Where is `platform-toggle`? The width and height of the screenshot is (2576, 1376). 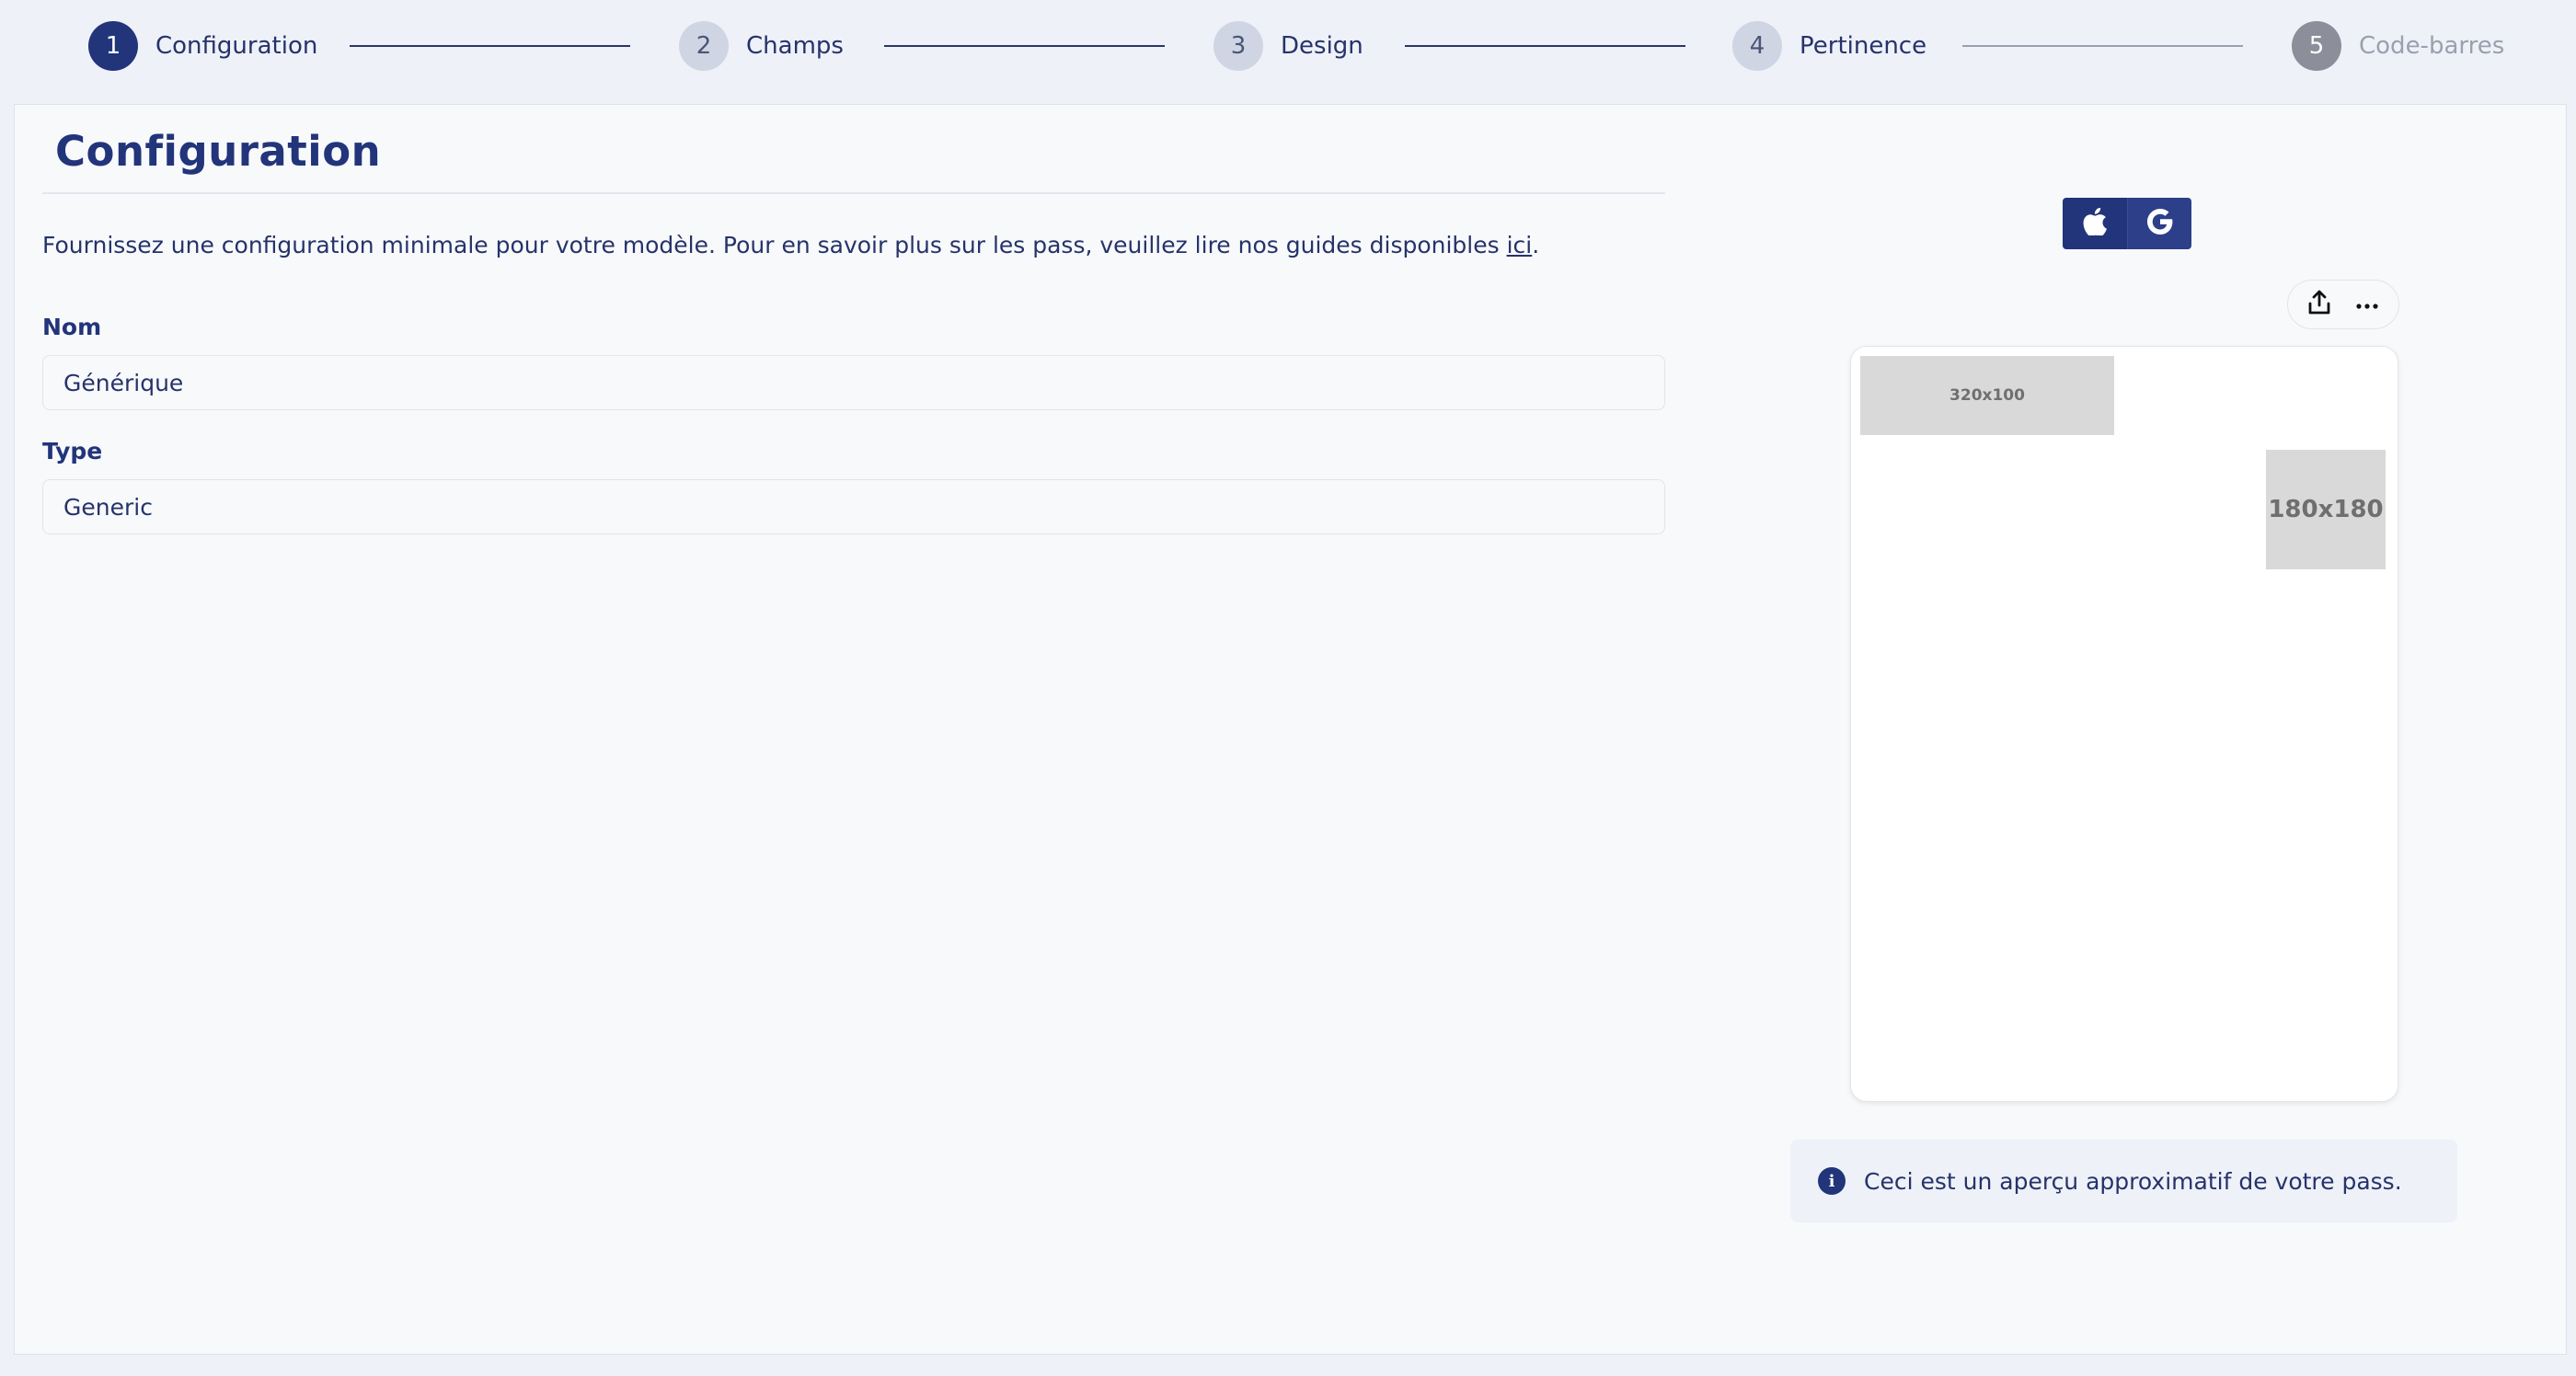
platform-toggle is located at coordinates (2127, 223).